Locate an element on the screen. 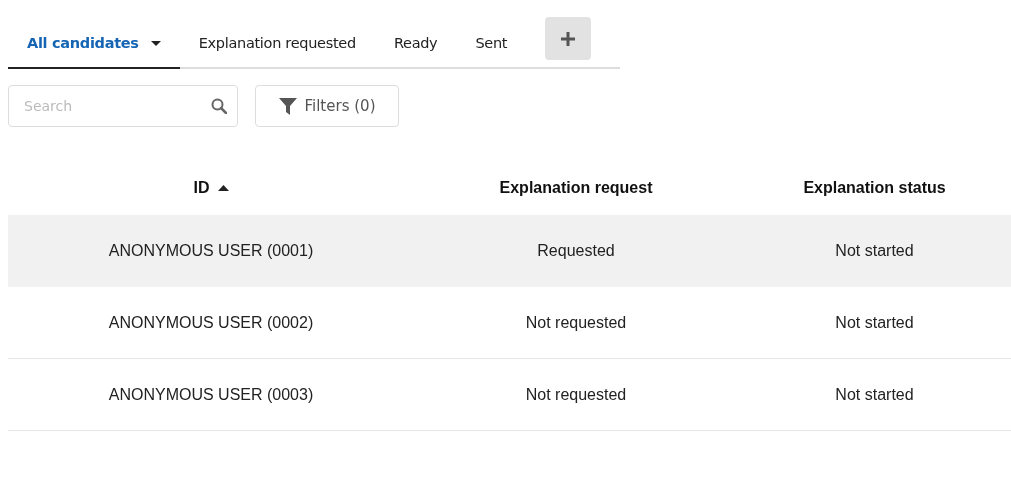 The image size is (1011, 488). column-header: ID is located at coordinates (211, 187).